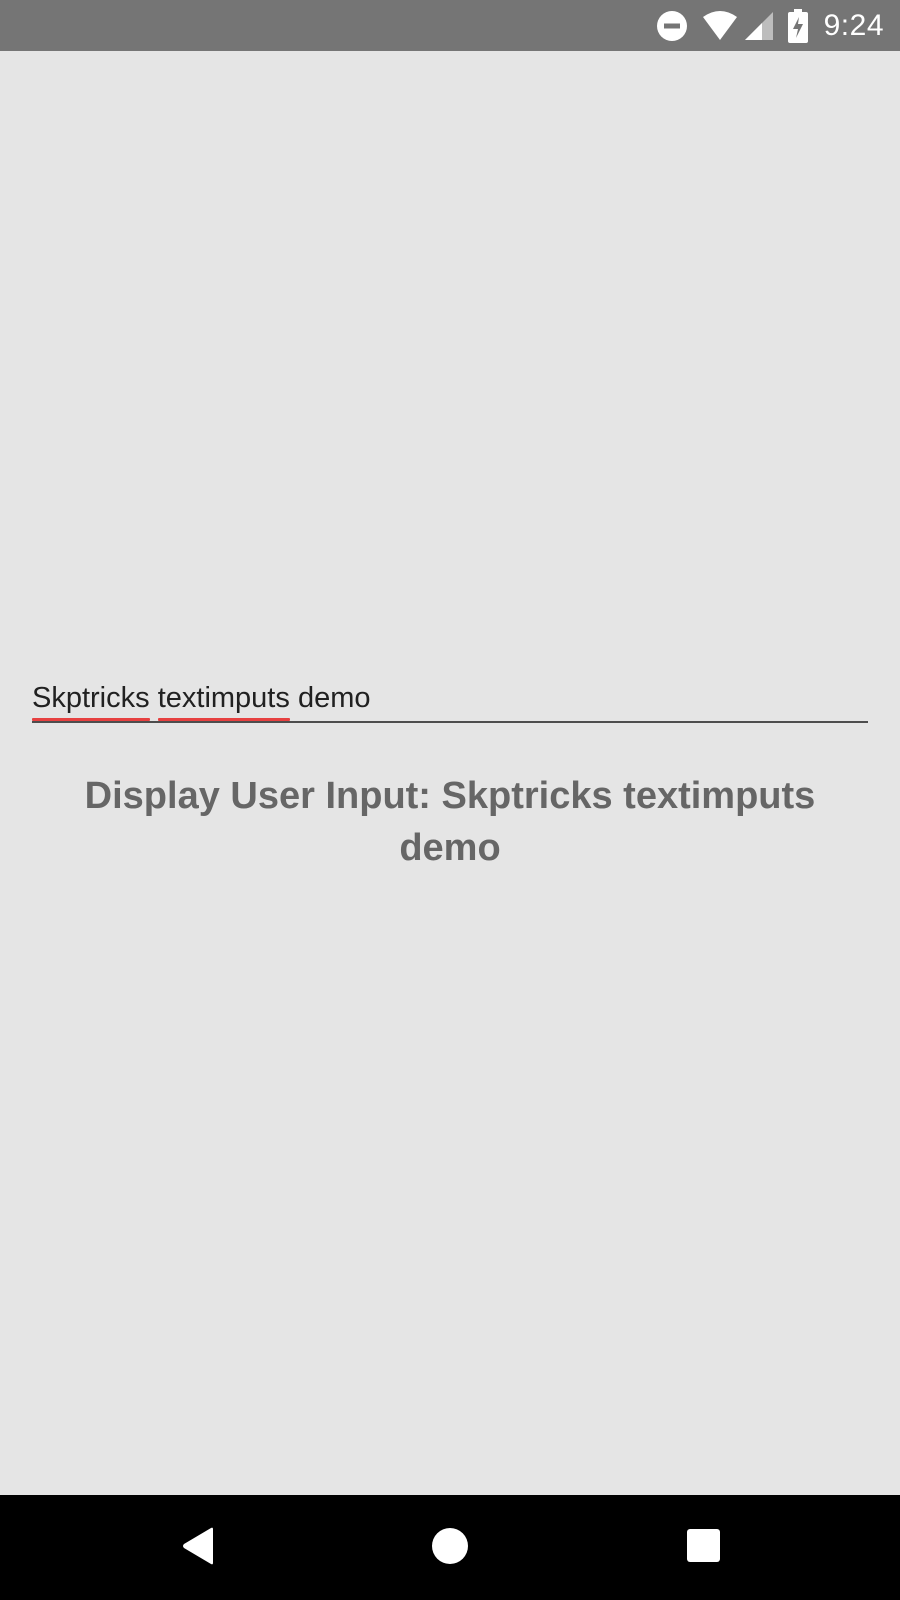  Describe the element at coordinates (450, 25) in the screenshot. I see `status-bar: 9:24` at that location.